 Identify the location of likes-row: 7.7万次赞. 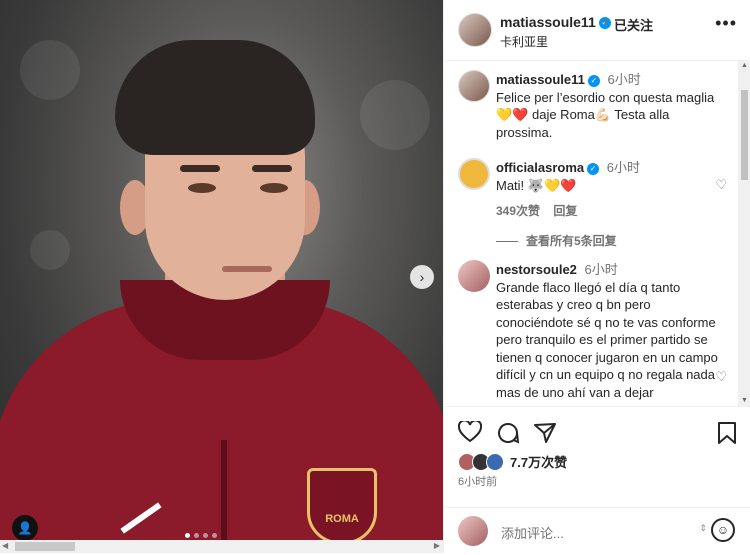
(512, 461).